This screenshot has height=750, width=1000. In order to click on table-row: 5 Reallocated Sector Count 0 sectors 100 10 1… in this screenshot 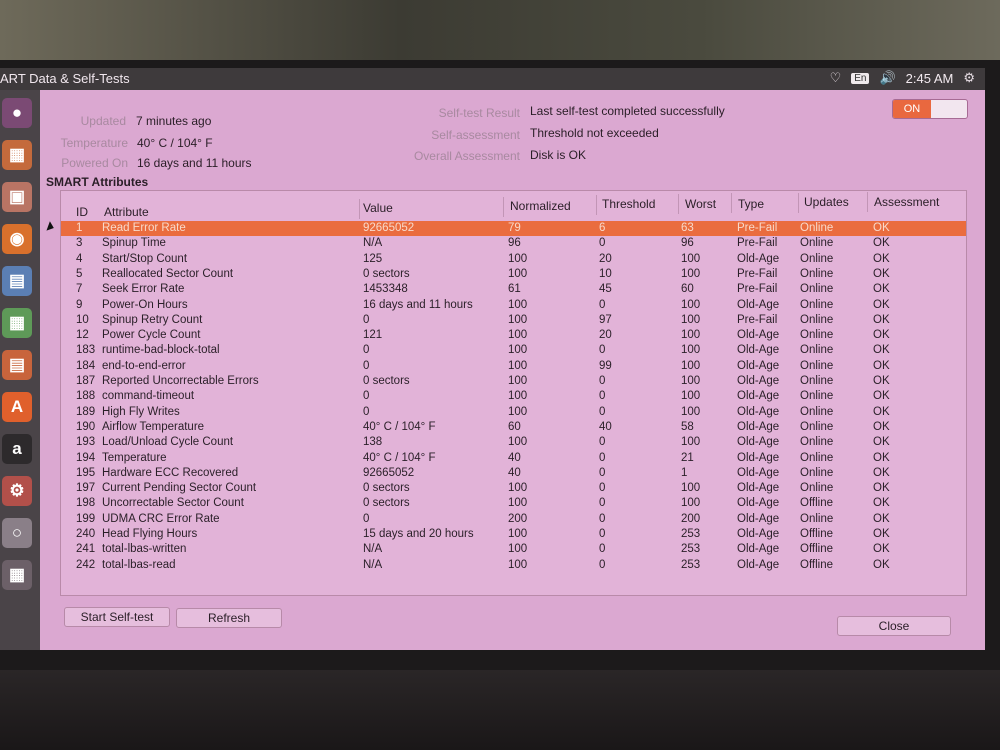, I will do `click(513, 274)`.